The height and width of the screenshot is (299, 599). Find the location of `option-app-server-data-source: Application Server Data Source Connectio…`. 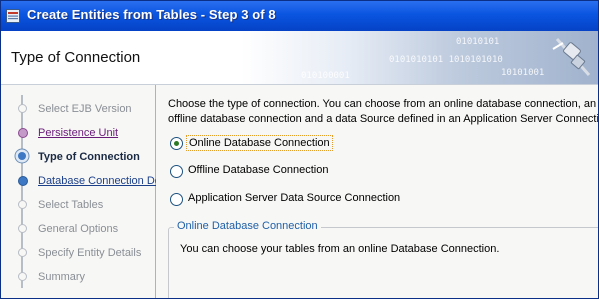

option-app-server-data-source: Application Server Data Source Connectio… is located at coordinates (300, 200).